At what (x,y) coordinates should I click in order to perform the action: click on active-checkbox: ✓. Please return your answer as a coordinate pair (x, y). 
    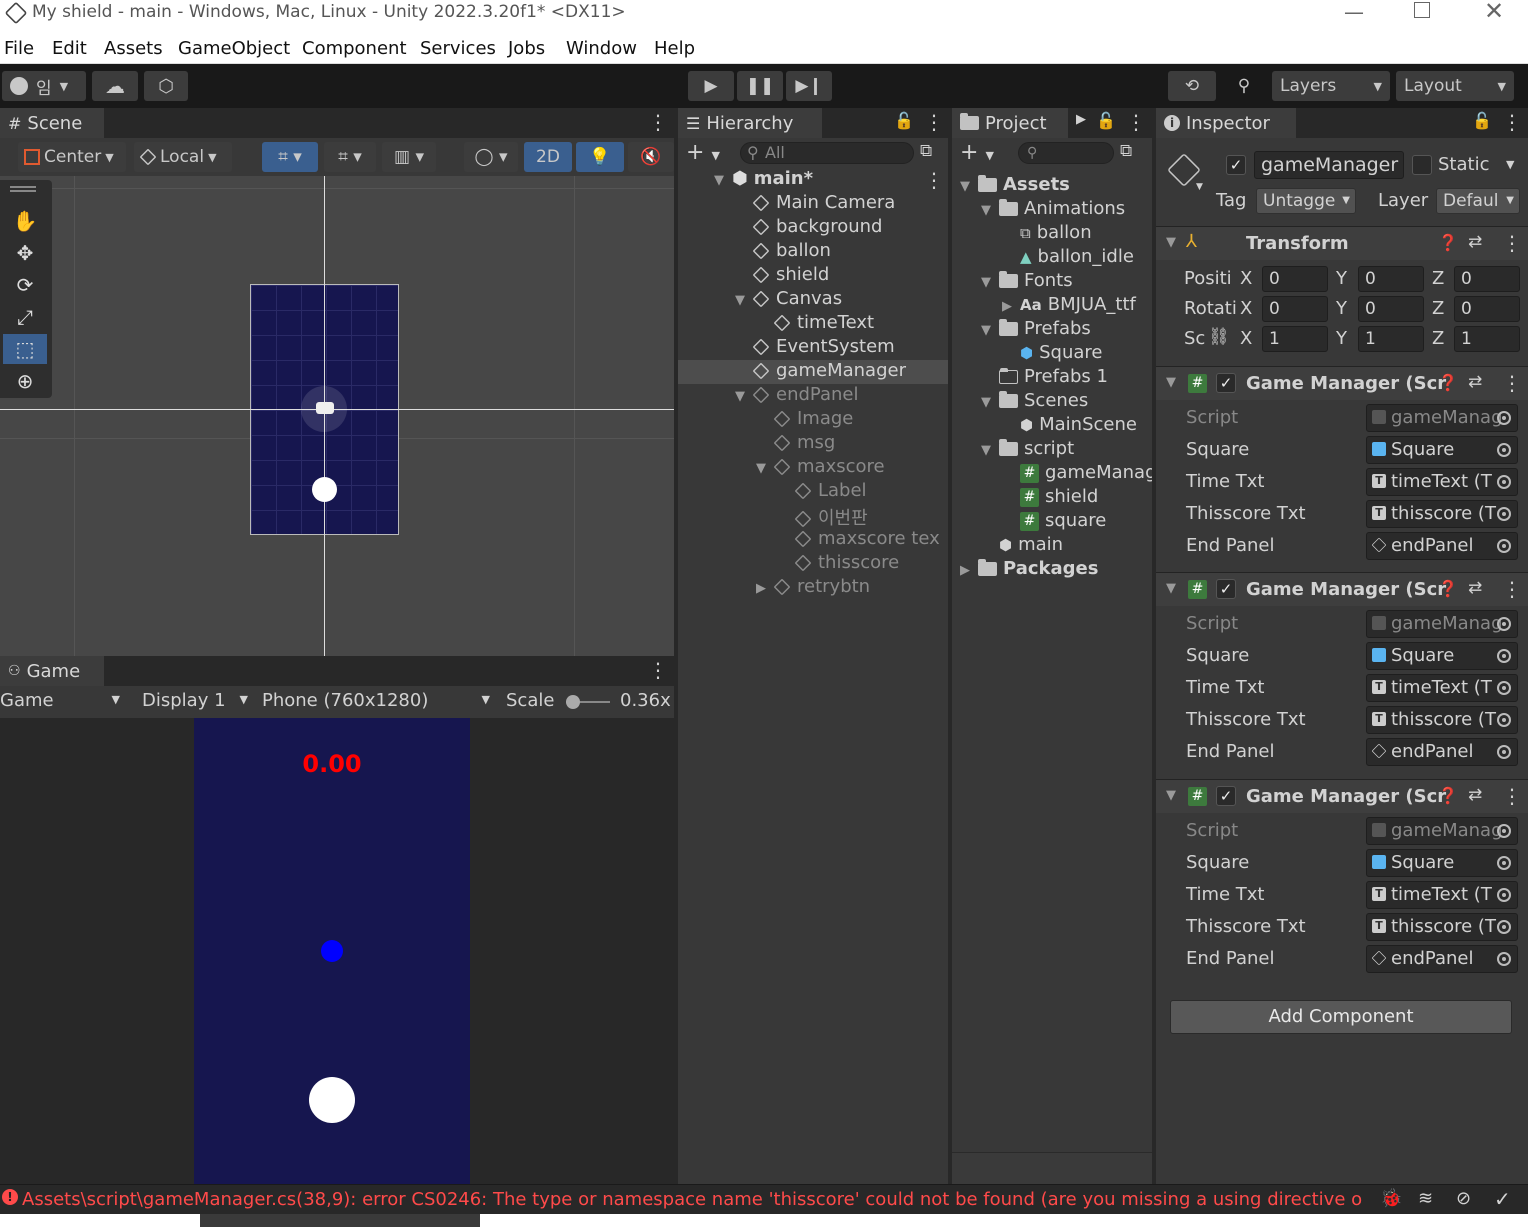
    Looking at the image, I should click on (1236, 165).